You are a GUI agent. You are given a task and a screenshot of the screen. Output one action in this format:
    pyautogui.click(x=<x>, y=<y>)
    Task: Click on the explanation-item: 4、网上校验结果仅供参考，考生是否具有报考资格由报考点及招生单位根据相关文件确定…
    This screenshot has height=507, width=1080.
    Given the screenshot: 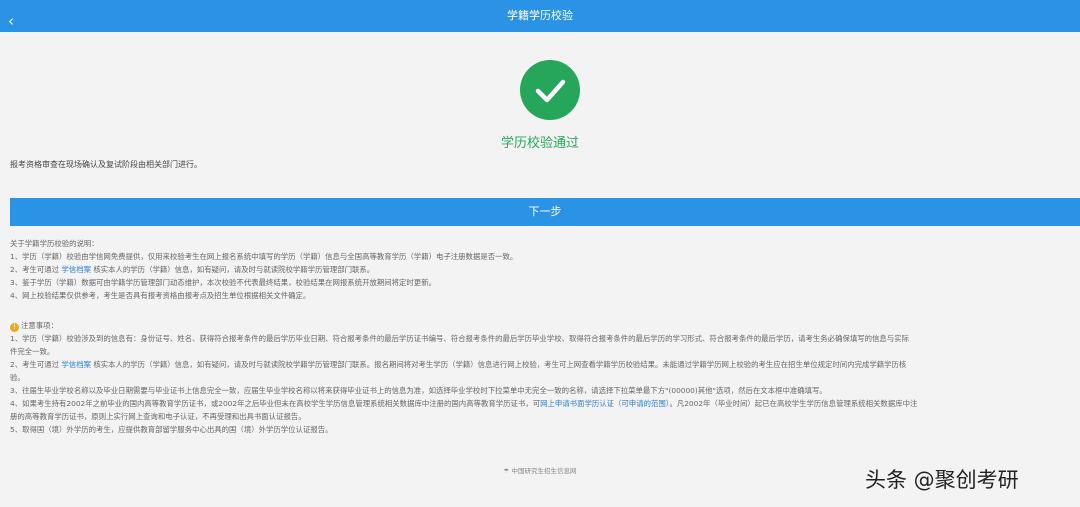 What is the action you would take?
    pyautogui.click(x=160, y=295)
    